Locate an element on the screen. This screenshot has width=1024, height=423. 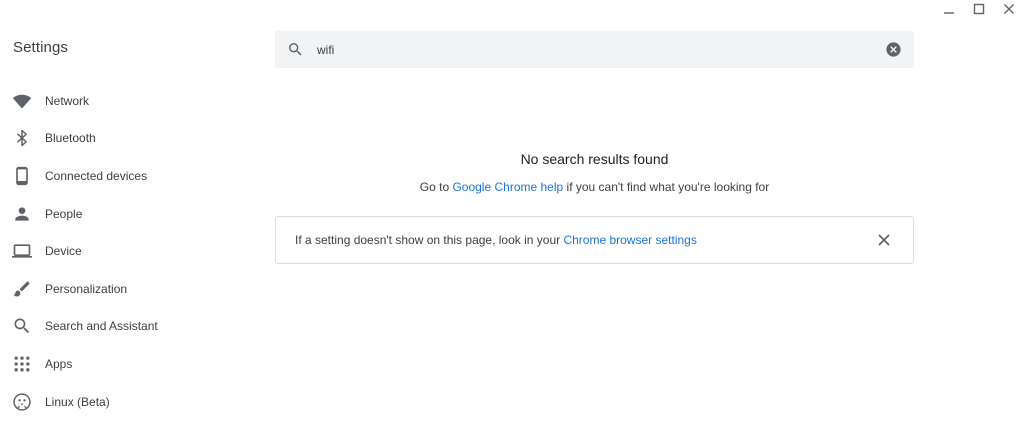
sidebar-item-label: Connected devices is located at coordinates (96, 175).